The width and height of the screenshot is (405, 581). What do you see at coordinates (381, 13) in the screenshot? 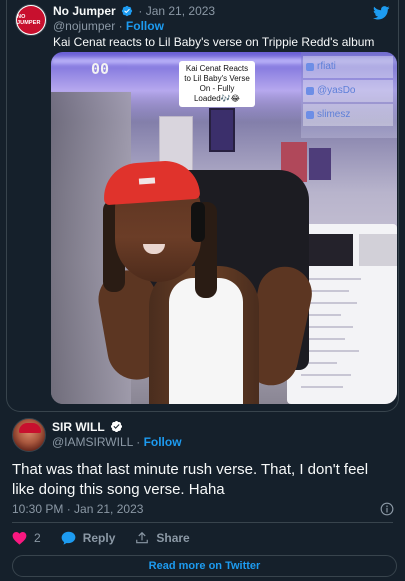
I see `twitter-bird-icon` at bounding box center [381, 13].